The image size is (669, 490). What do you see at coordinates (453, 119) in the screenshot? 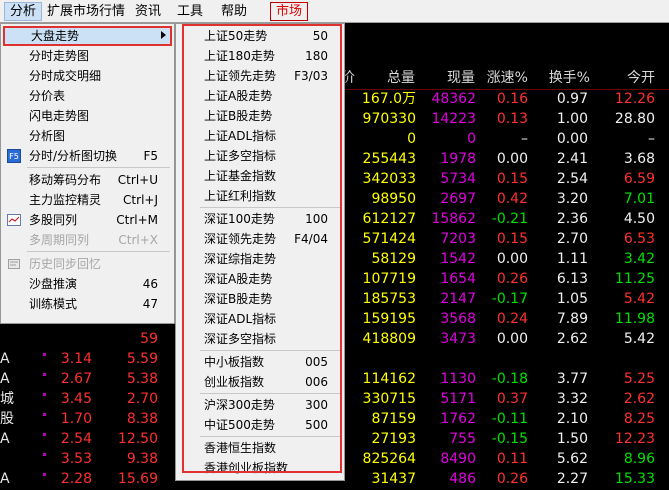
I see `cell-cur: 14223` at bounding box center [453, 119].